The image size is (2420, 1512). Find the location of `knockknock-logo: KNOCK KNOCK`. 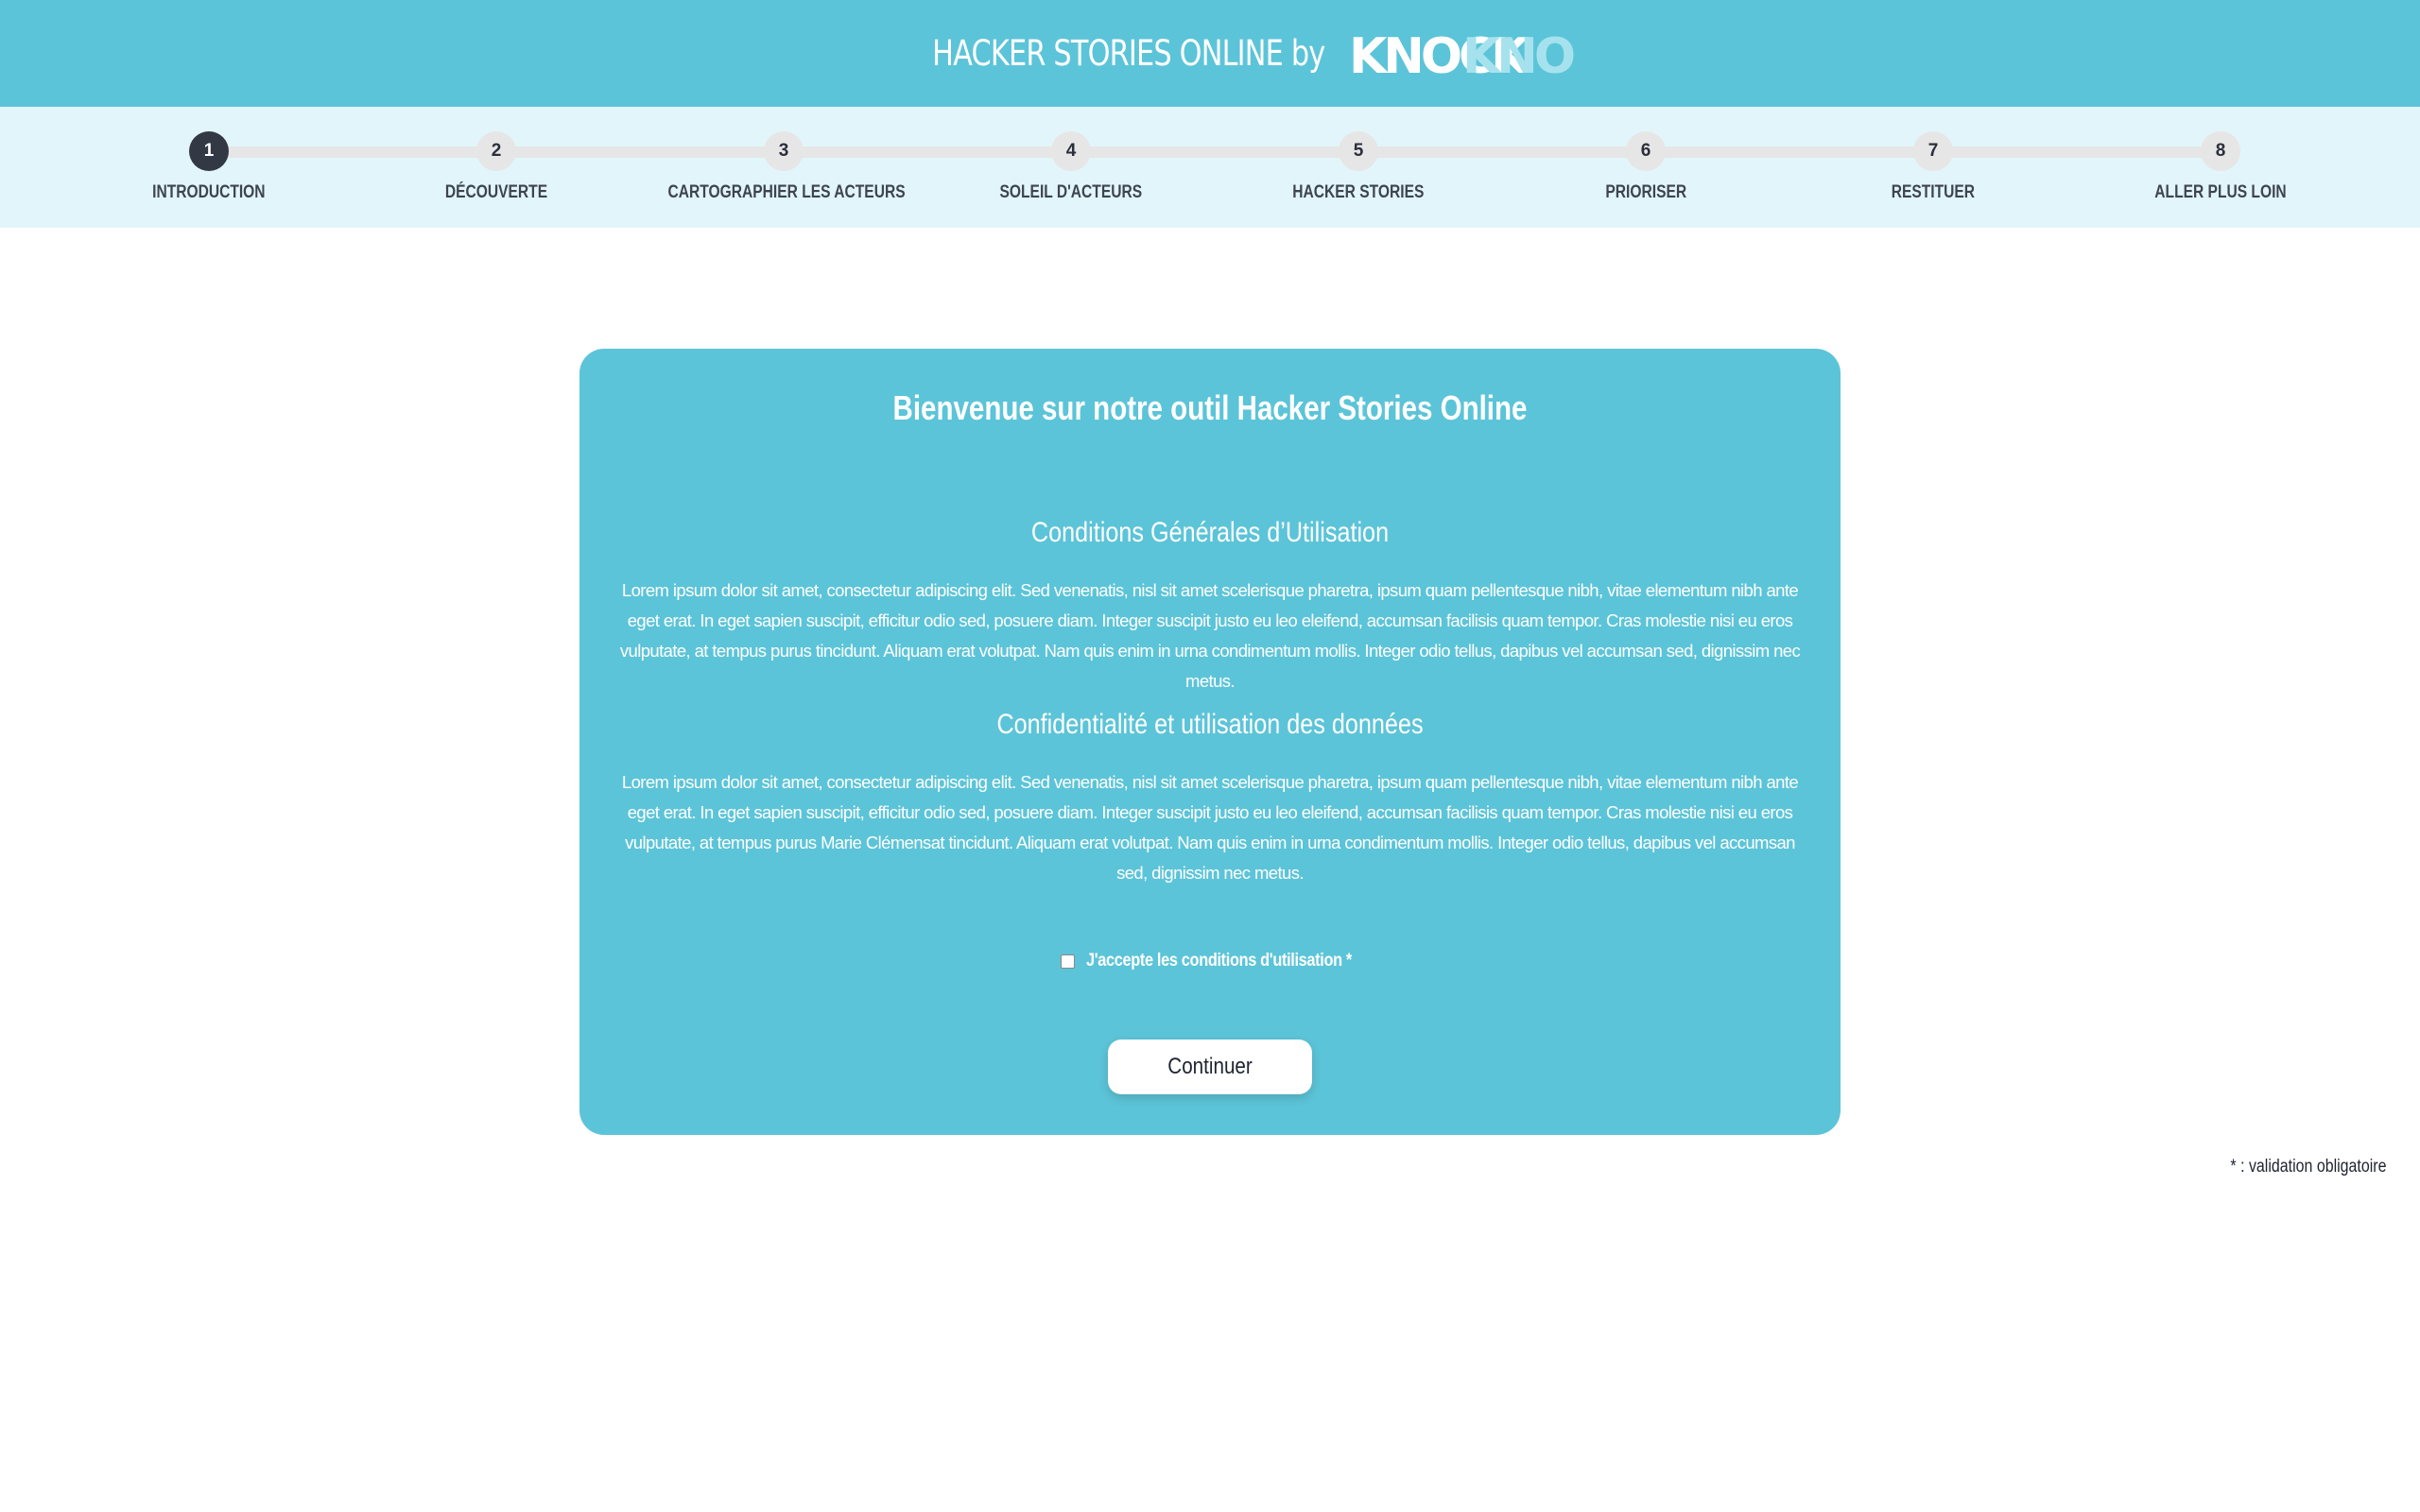

knockknock-logo: KNOCK KNOCK is located at coordinates (1460, 54).